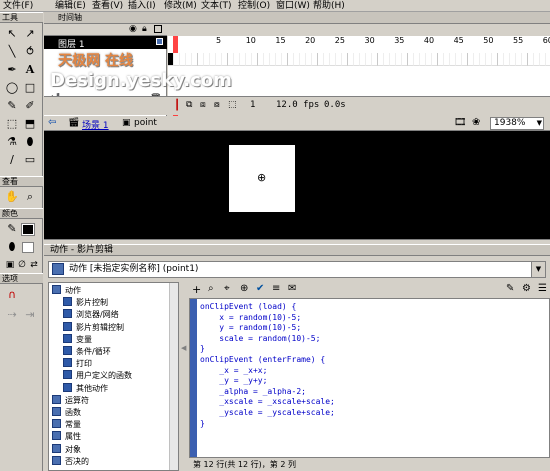 The width and height of the screenshot is (550, 471). Describe the element at coordinates (329, 6) in the screenshot. I see `menu-help: 帮助(H)` at that location.